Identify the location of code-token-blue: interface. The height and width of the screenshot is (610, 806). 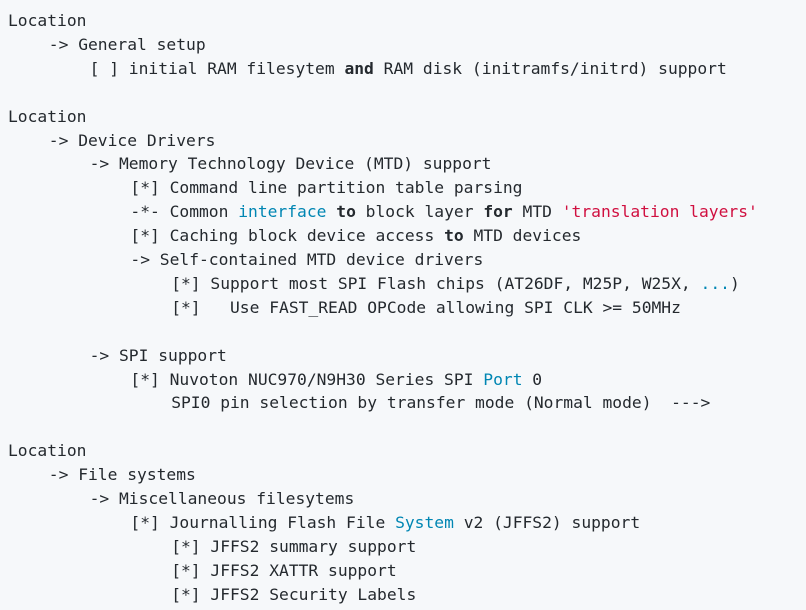
(282, 212).